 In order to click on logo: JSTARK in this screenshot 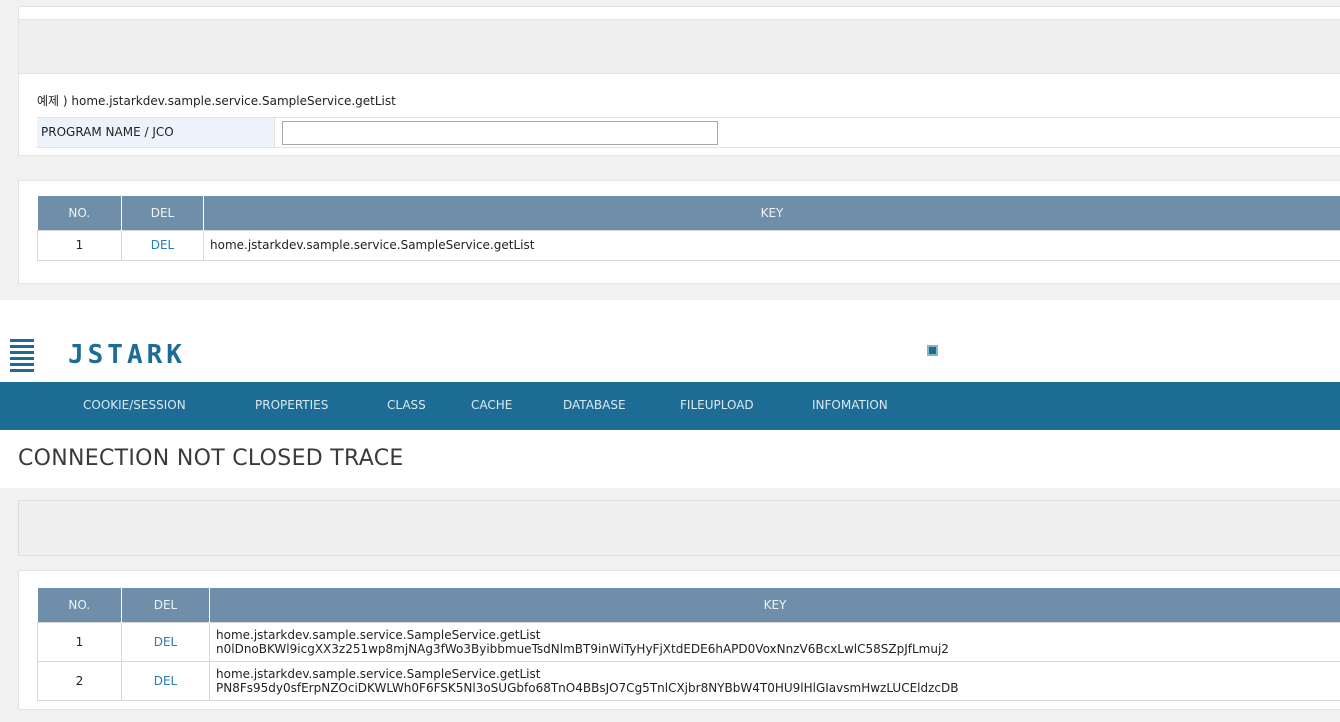, I will do `click(127, 355)`.